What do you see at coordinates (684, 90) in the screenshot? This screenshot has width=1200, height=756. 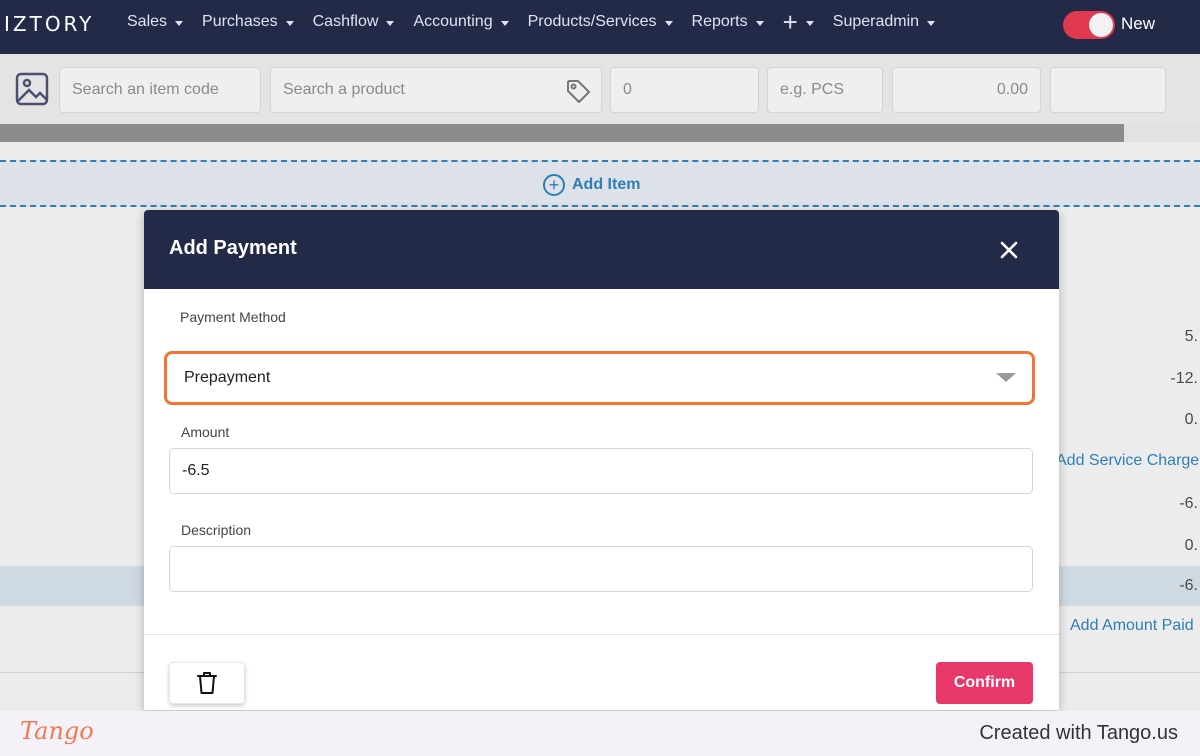 I see `quantity-input: 0` at bounding box center [684, 90].